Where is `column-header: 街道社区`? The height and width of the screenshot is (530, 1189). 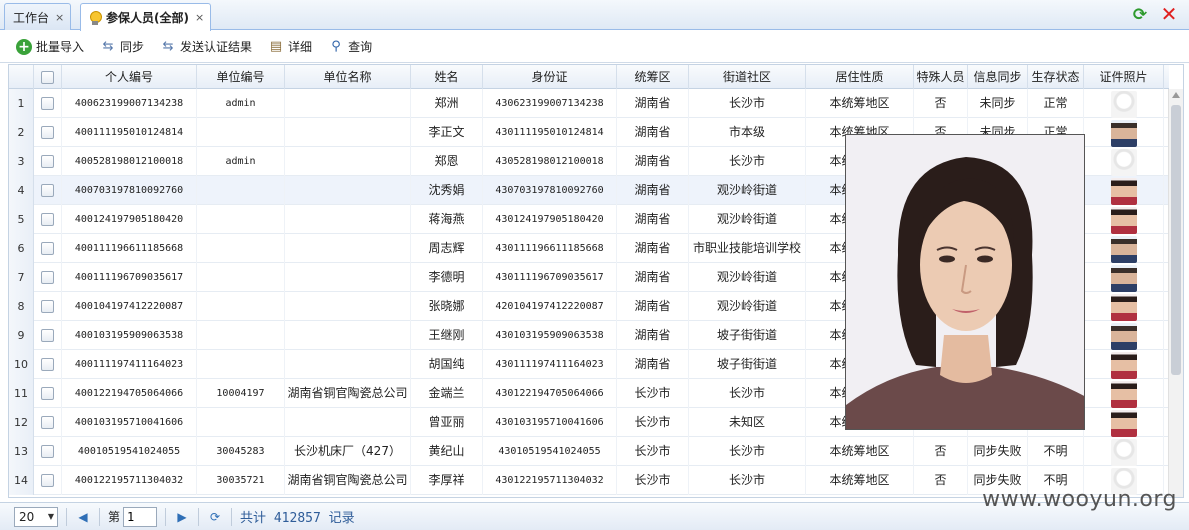 column-header: 街道社区 is located at coordinates (747, 77).